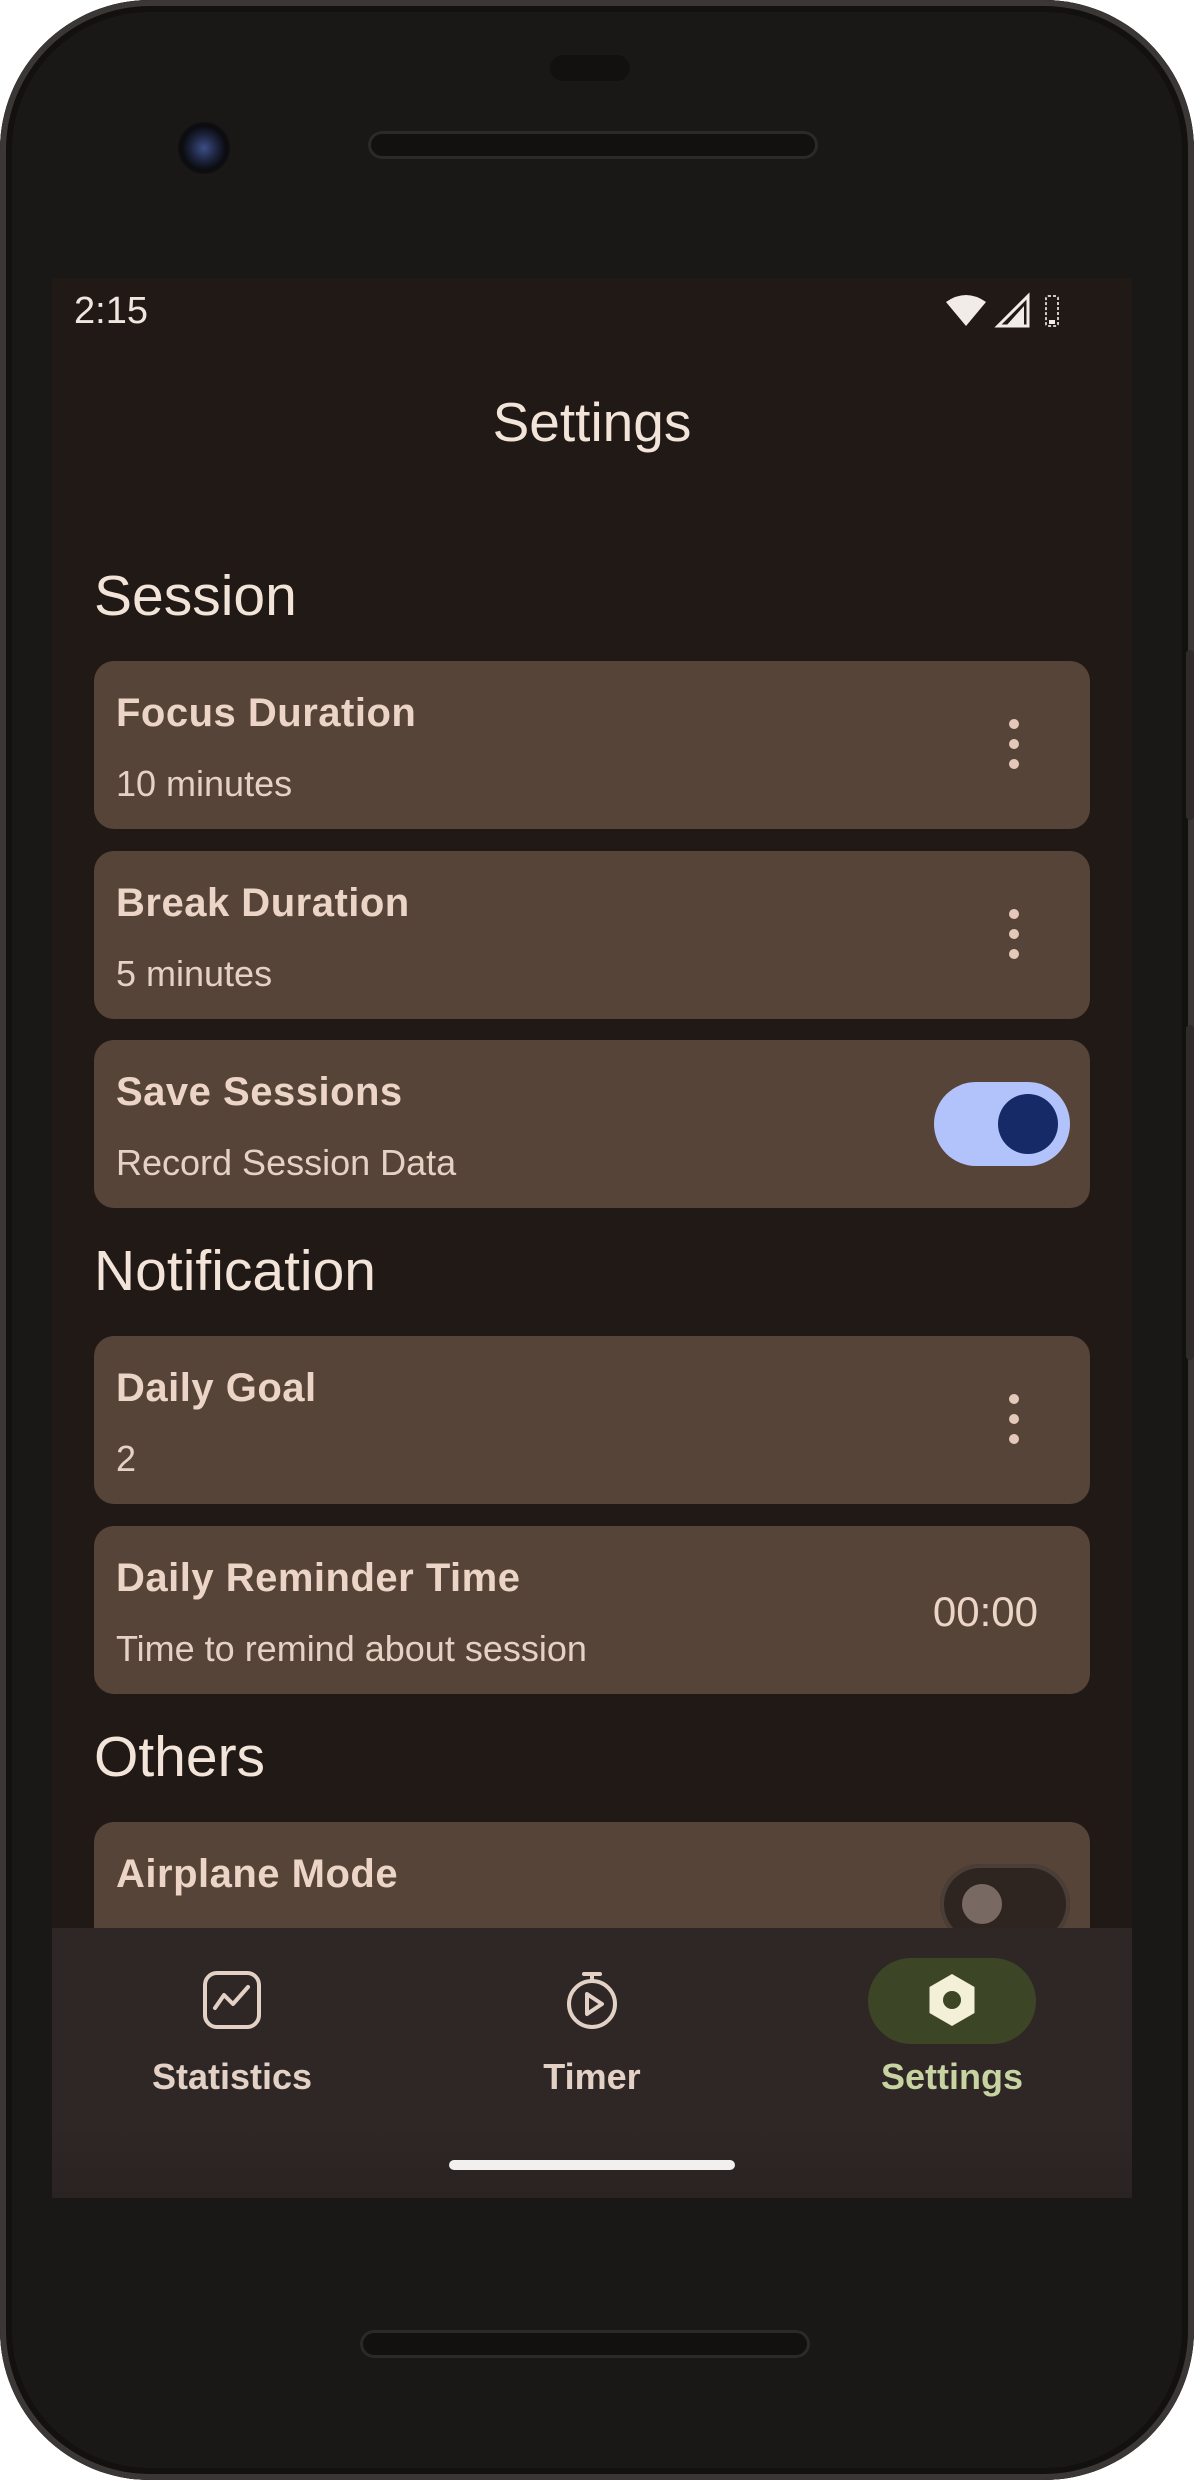 The width and height of the screenshot is (1194, 2480). Describe the element at coordinates (952, 2000) in the screenshot. I see `settings-icon` at that location.